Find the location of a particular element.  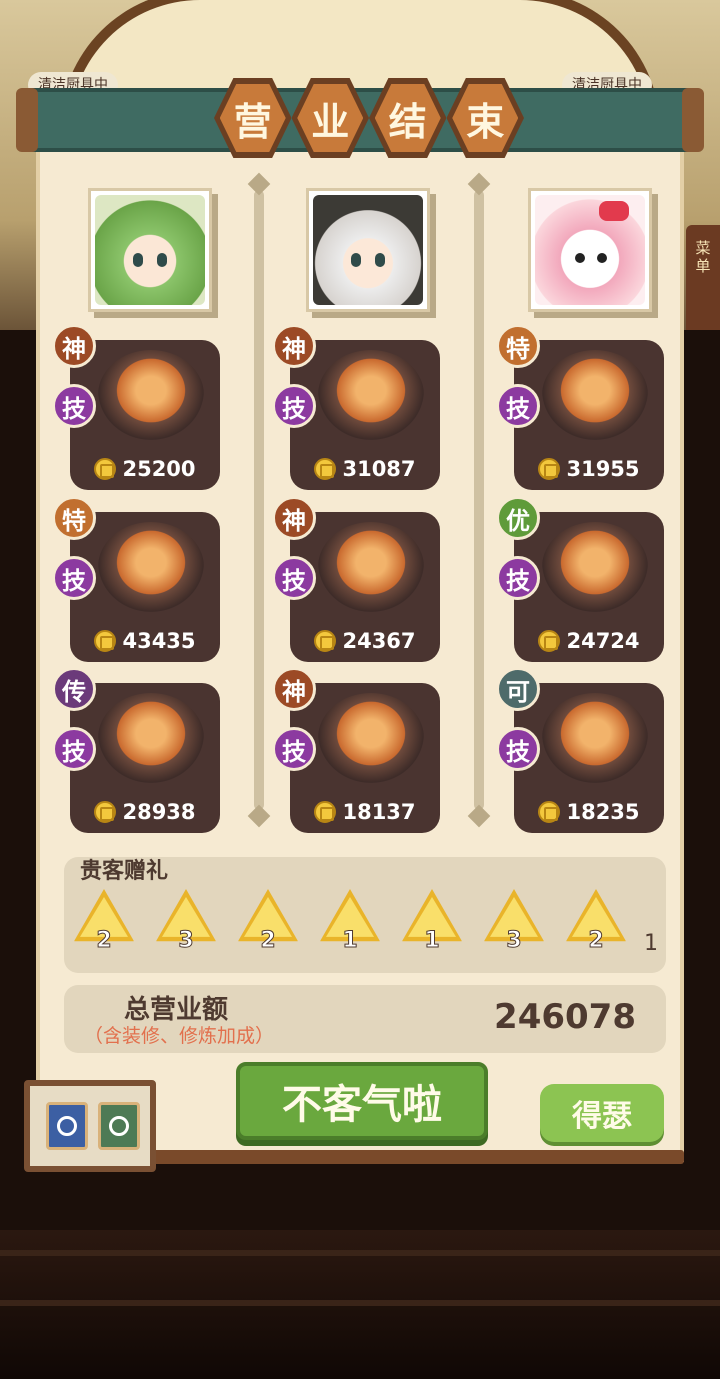

dish-card: 神 技 31087 is located at coordinates (356, 407).